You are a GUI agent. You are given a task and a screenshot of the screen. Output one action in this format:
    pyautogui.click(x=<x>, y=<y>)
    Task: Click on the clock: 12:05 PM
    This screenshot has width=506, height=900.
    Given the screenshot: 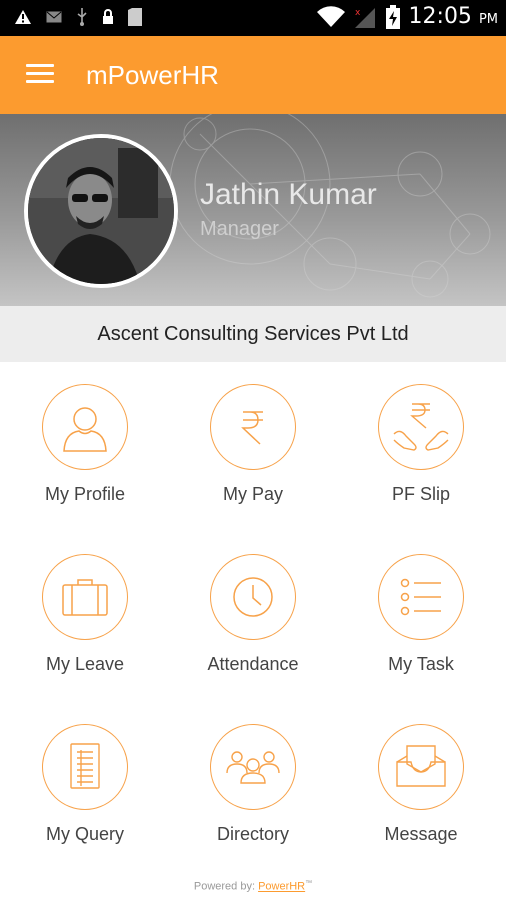 What is the action you would take?
    pyautogui.click(x=453, y=16)
    